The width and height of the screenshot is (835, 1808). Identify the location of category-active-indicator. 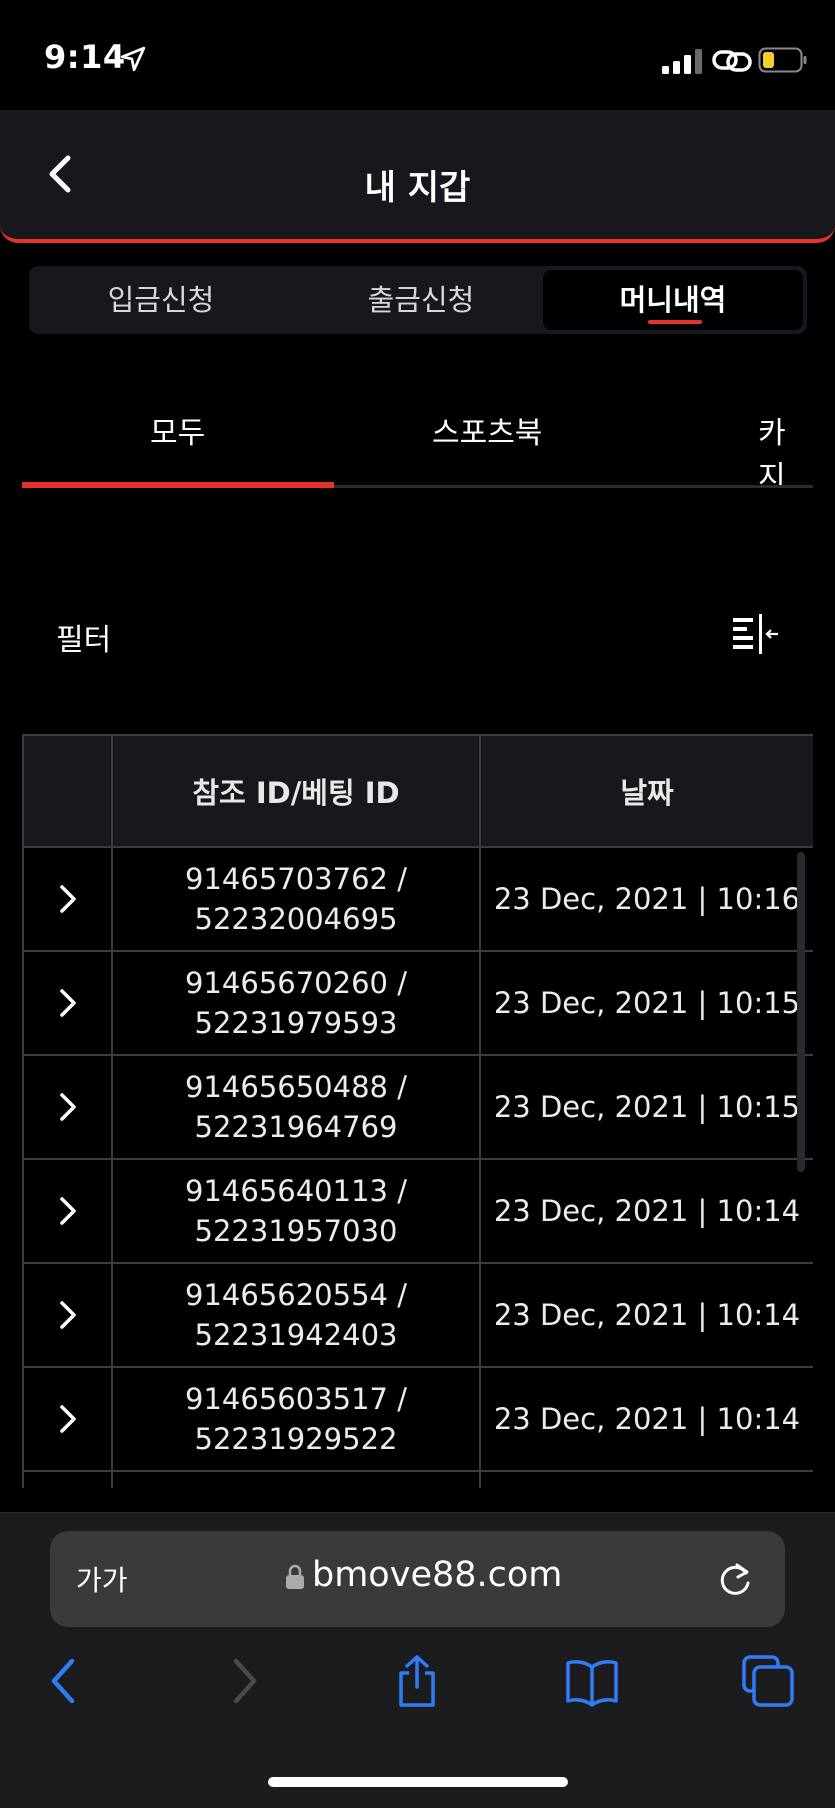
(178, 485).